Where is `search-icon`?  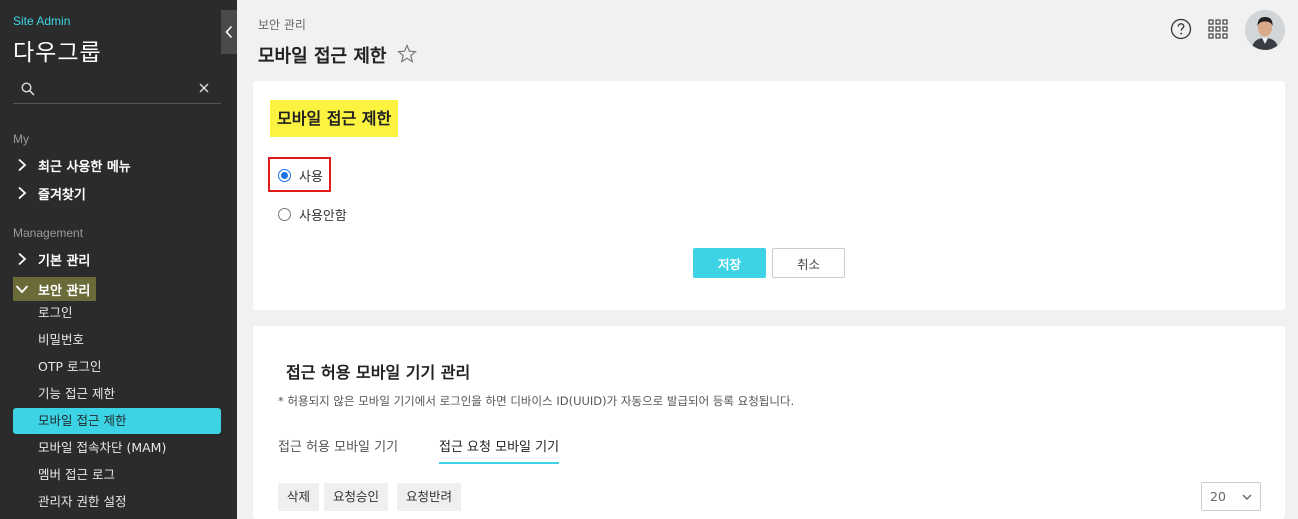 search-icon is located at coordinates (28, 89).